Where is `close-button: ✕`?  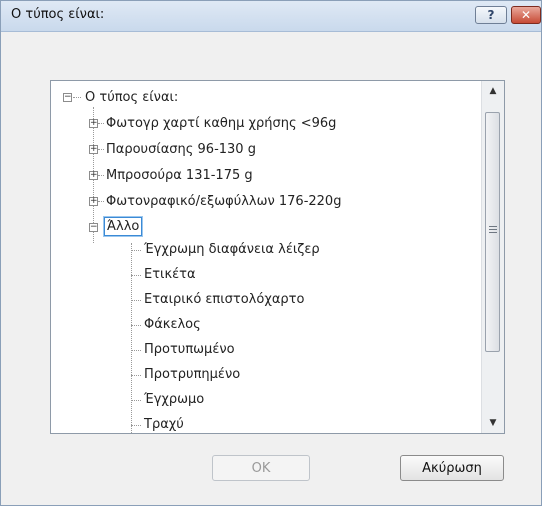
close-button: ✕ is located at coordinates (526, 15).